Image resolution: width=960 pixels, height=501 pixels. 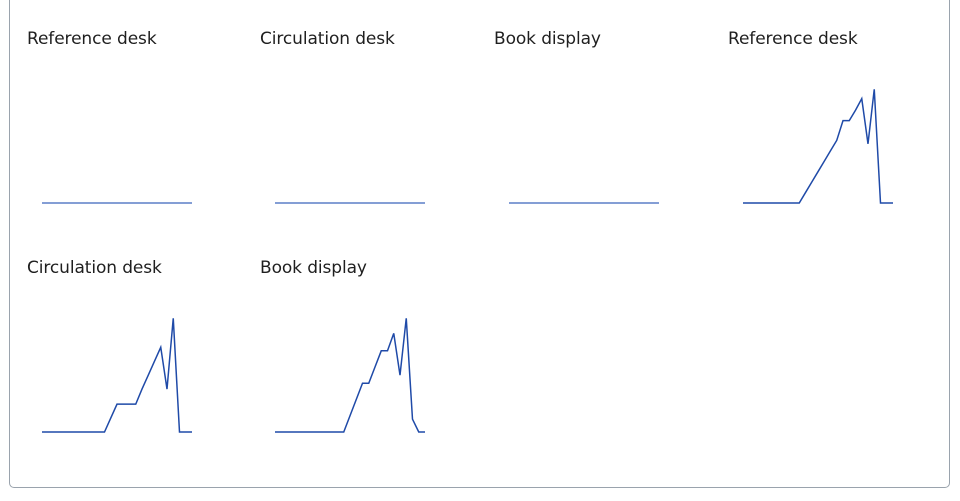 What do you see at coordinates (137, 139) in the screenshot?
I see `chart-panel-1: Reference desk` at bounding box center [137, 139].